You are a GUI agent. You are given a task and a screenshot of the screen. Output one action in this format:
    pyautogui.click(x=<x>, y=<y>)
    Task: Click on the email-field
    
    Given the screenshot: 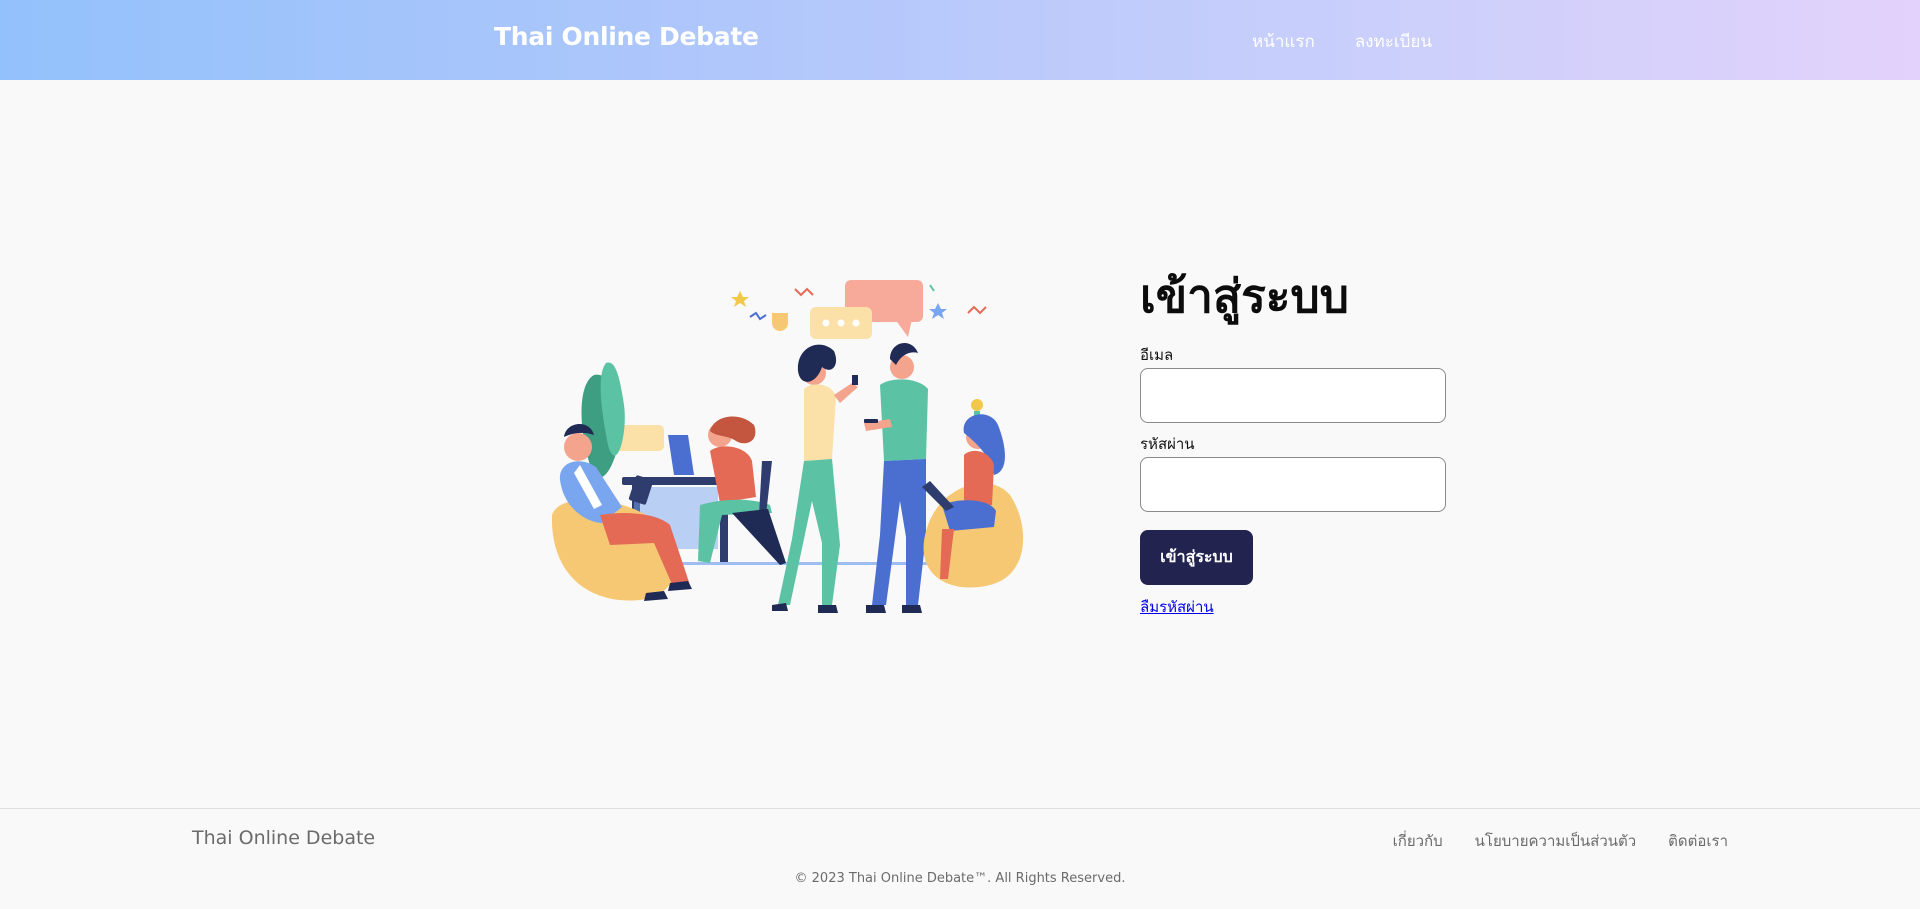 What is the action you would take?
    pyautogui.click(x=1293, y=395)
    